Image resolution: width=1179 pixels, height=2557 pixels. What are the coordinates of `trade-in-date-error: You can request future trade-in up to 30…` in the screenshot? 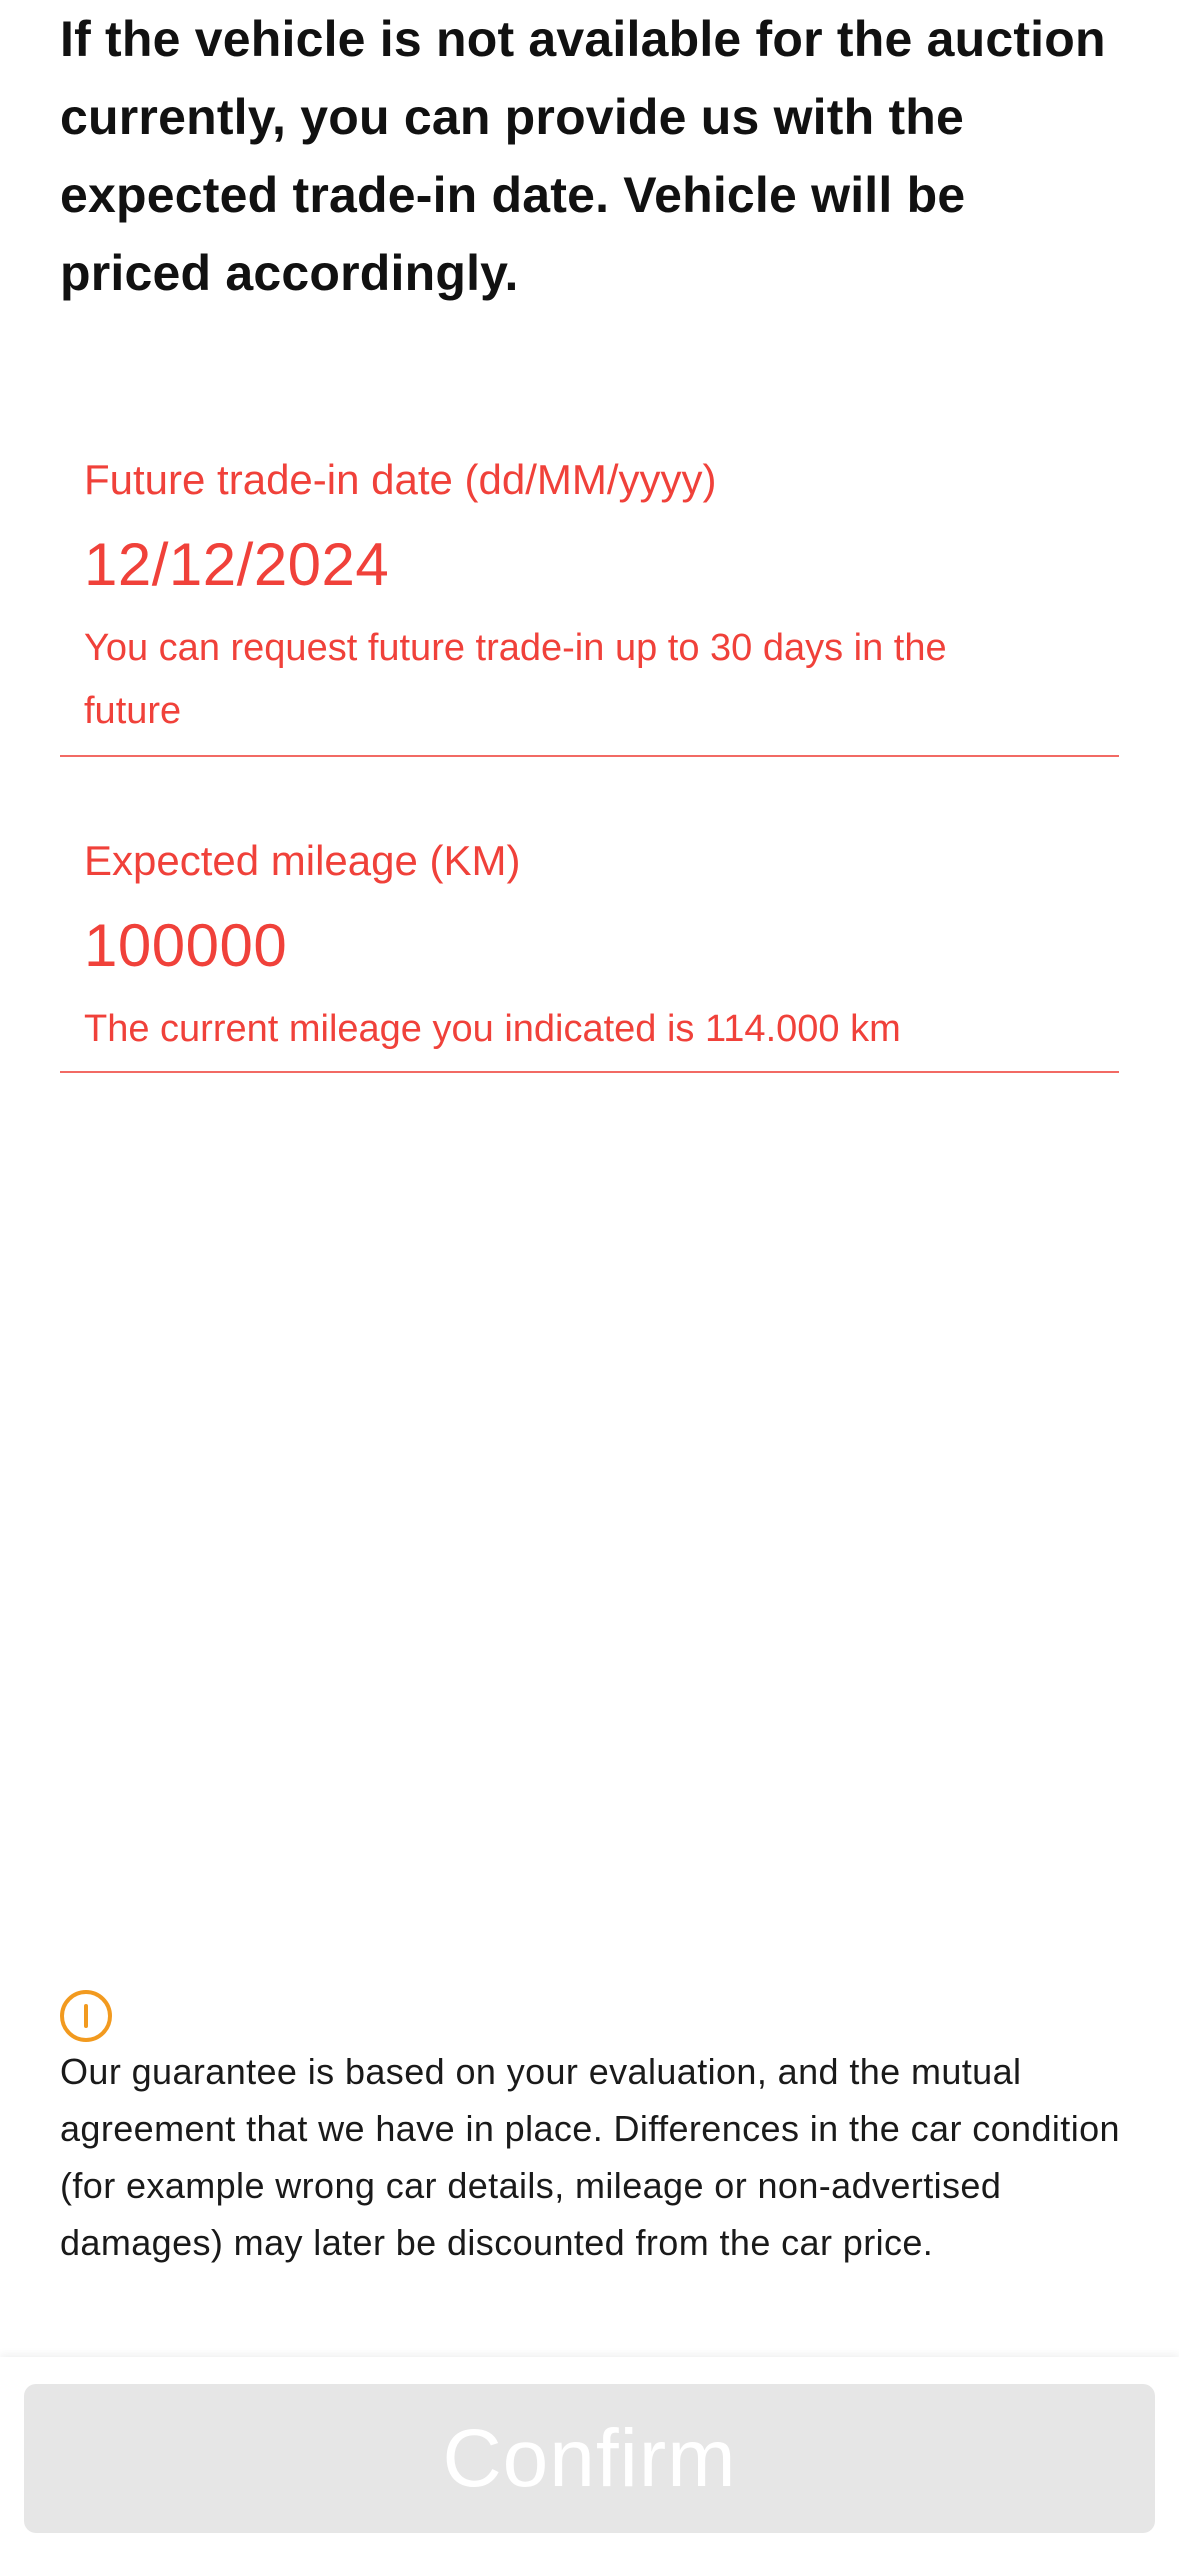 It's located at (515, 679).